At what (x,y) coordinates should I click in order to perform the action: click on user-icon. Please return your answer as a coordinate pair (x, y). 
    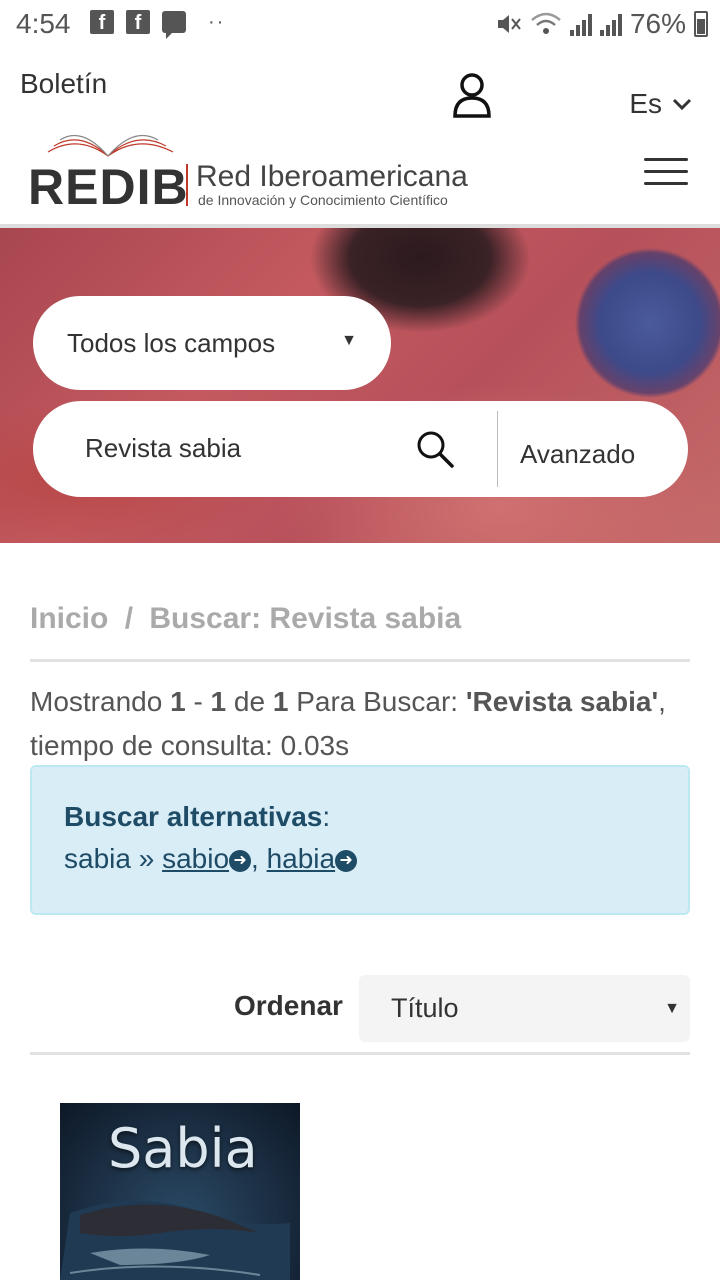
    Looking at the image, I should click on (472, 95).